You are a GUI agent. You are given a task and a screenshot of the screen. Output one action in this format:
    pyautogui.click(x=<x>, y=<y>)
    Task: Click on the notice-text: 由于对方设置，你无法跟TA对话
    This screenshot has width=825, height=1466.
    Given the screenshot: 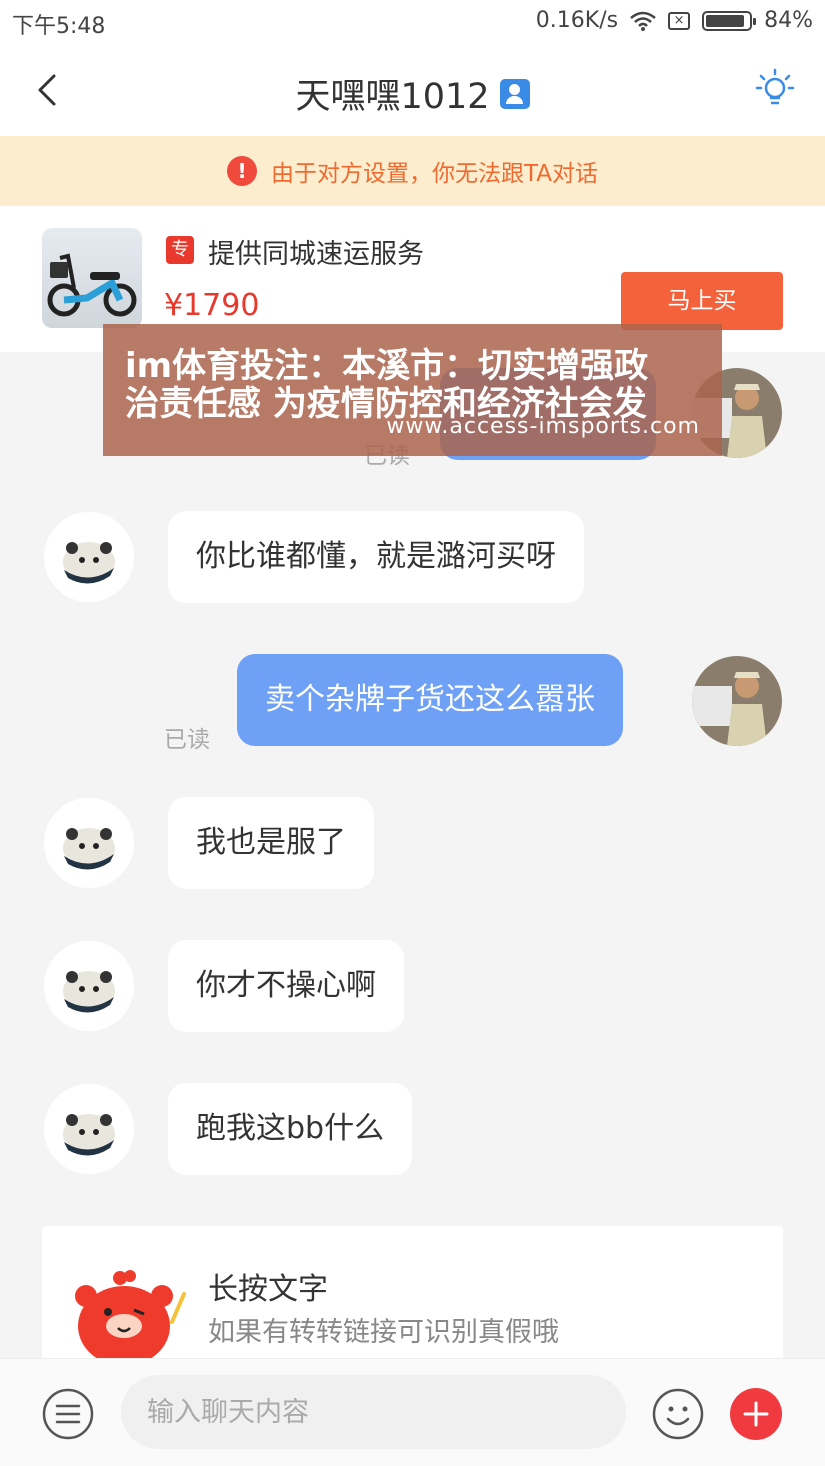 What is the action you would take?
    pyautogui.click(x=434, y=174)
    